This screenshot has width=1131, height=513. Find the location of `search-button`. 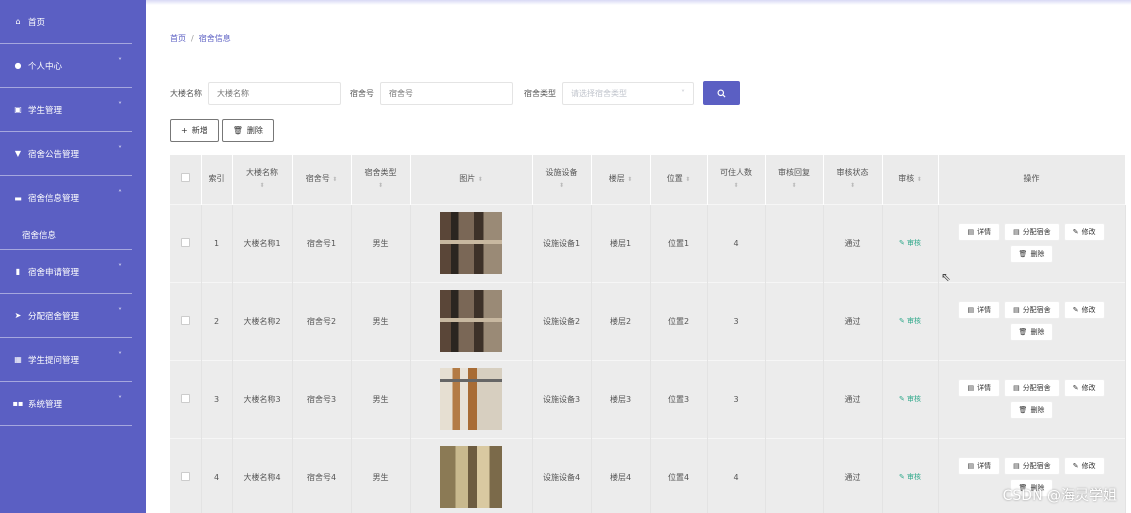

search-button is located at coordinates (721, 93).